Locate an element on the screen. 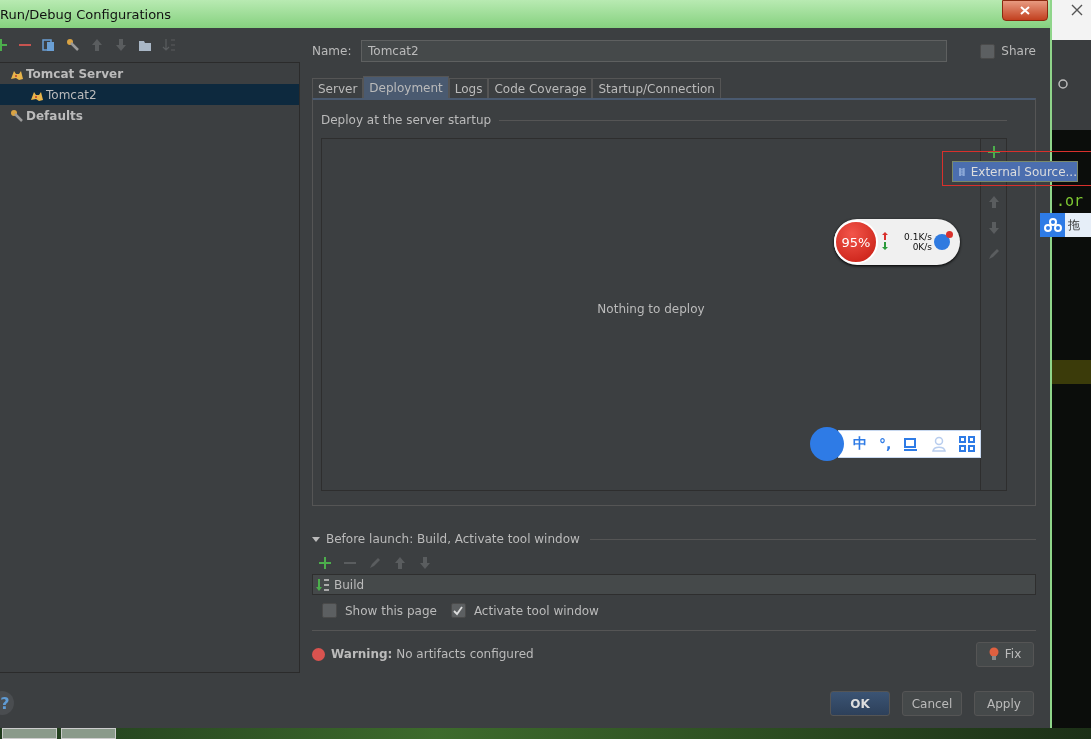 The height and width of the screenshot is (739, 1091). folder-icon is located at coordinates (145, 45).